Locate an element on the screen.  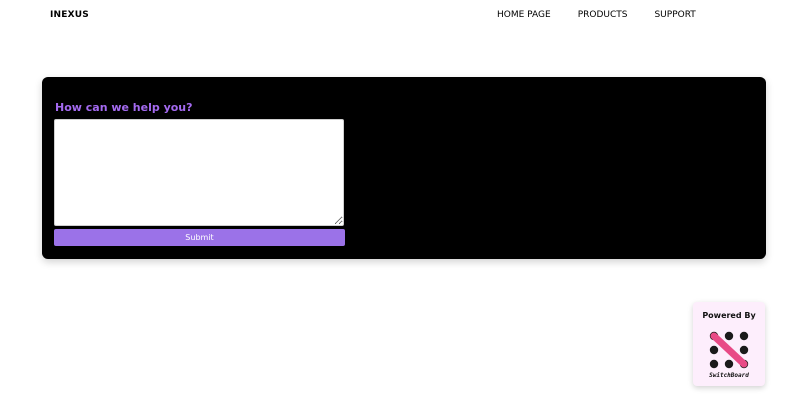
switchboard-logo-icon is located at coordinates (729, 350).